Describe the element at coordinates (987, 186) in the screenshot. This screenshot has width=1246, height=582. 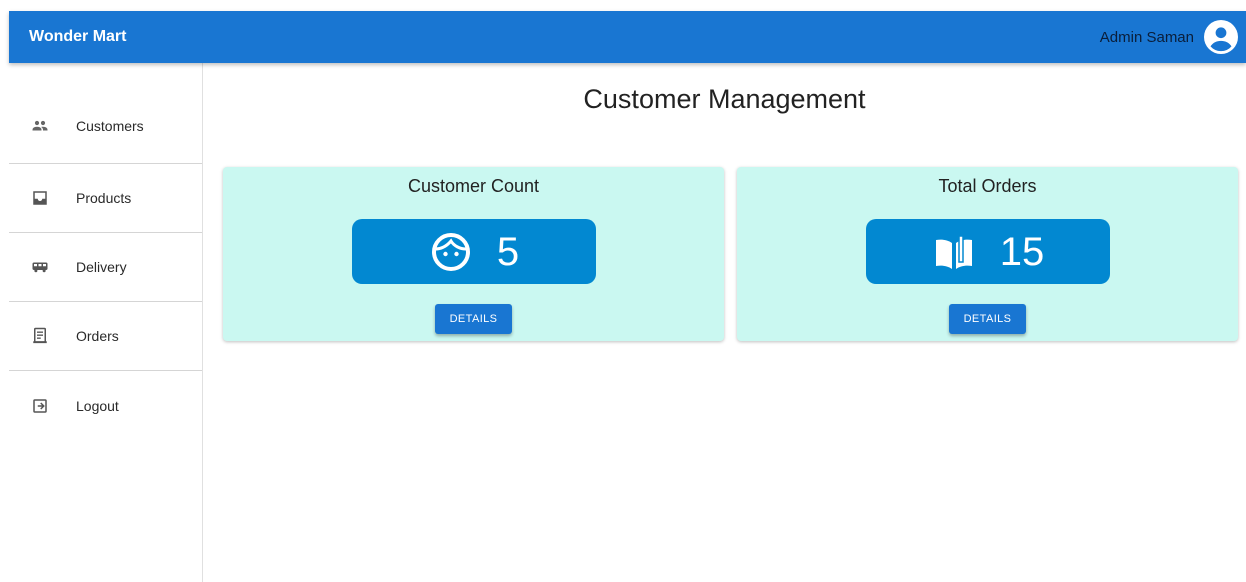
I see `card-title: Total Orders` at that location.